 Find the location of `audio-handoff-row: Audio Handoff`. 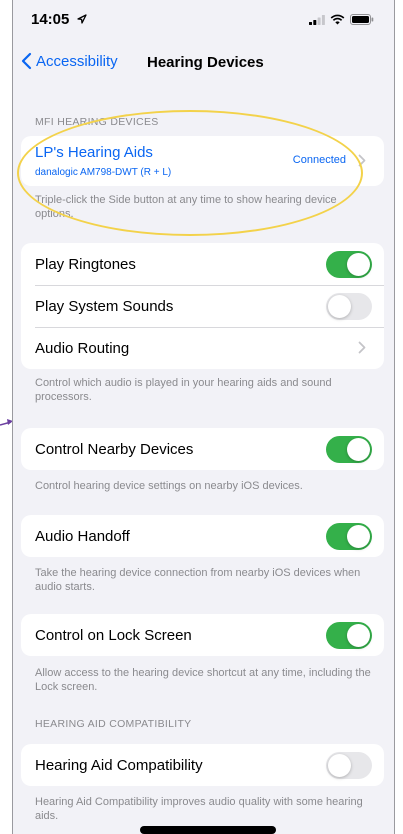

audio-handoff-row: Audio Handoff is located at coordinates (202, 536).